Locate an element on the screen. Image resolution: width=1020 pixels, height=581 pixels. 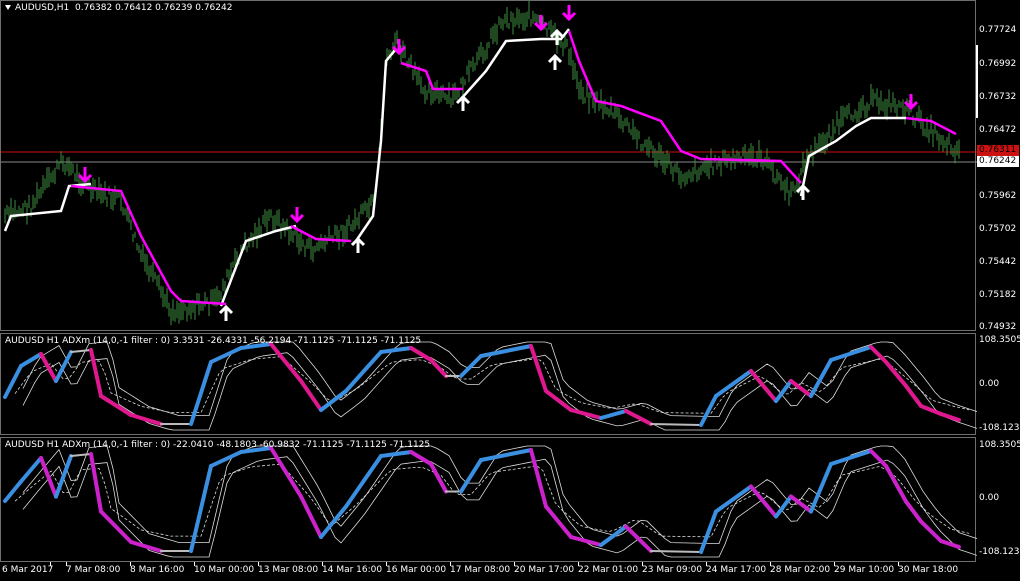
dropdown-triangle-icon is located at coordinates (8, 7).